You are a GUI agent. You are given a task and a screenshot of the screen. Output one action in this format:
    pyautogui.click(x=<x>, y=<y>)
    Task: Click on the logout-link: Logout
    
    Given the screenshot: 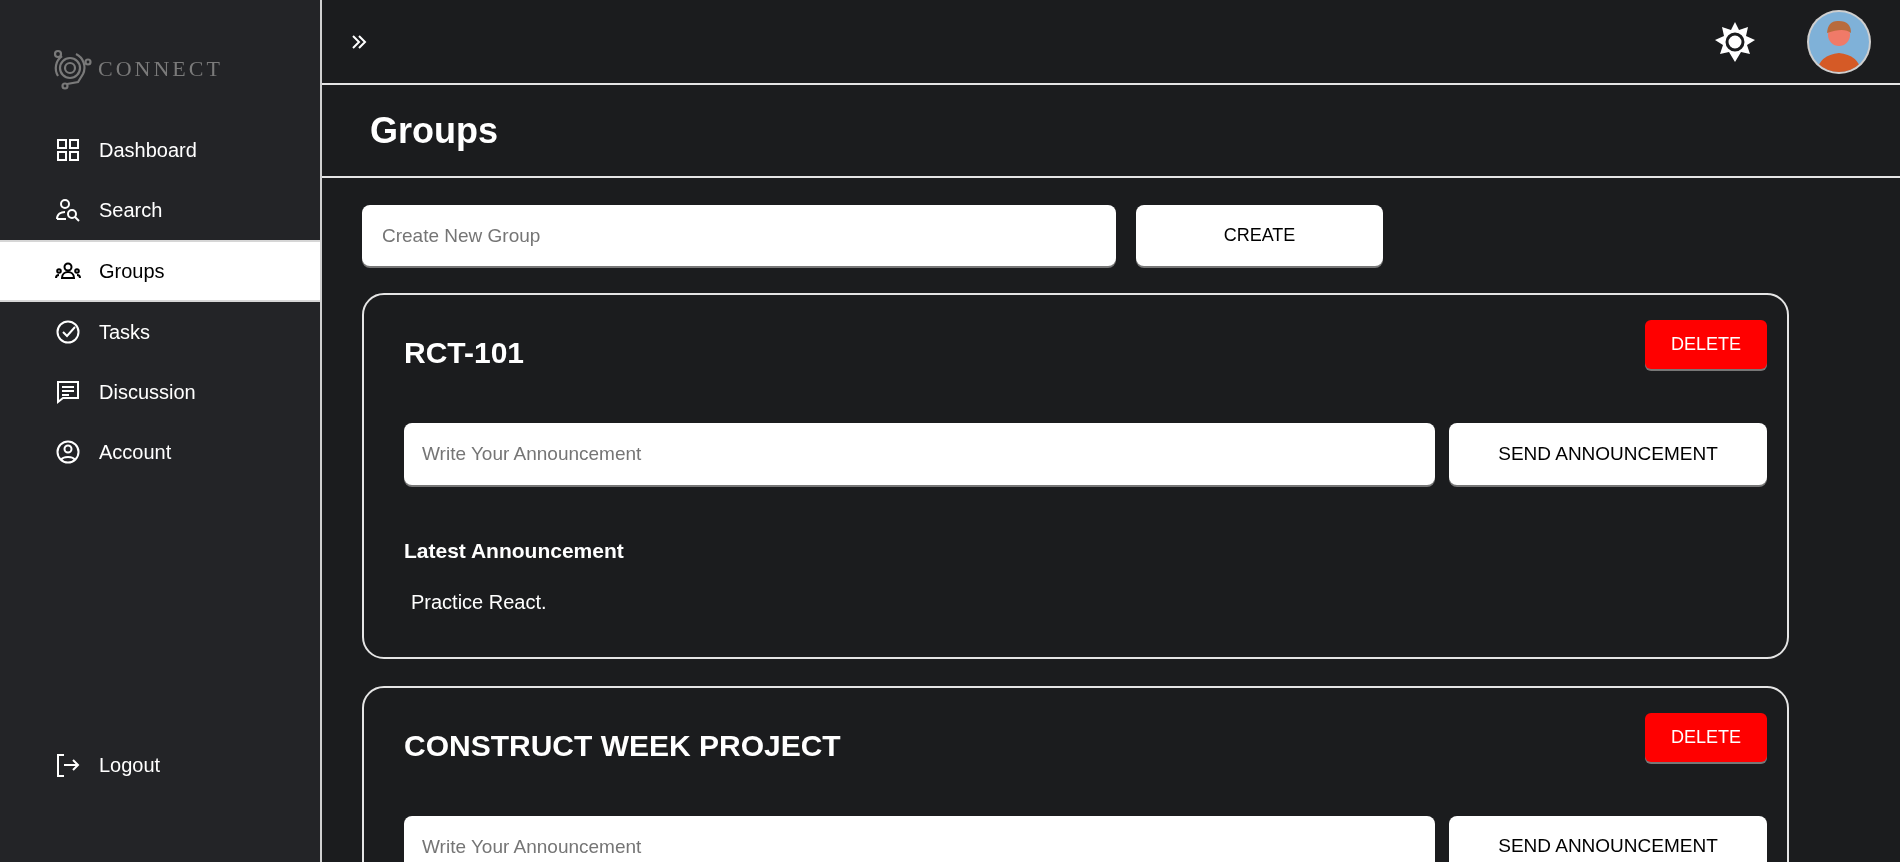 What is the action you would take?
    pyautogui.click(x=130, y=765)
    